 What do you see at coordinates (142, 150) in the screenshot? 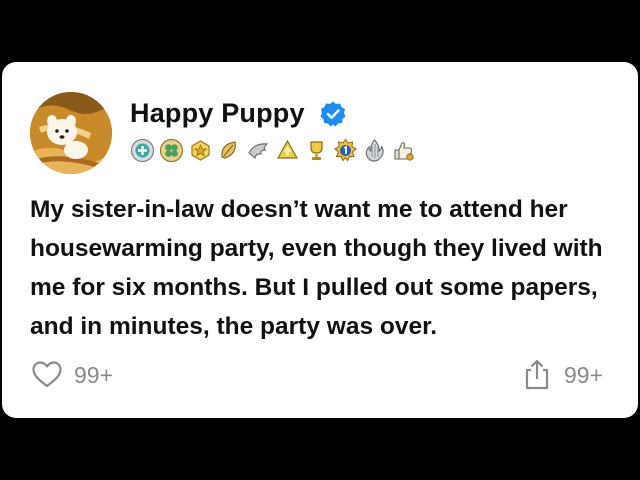
I see `teal-cross-badge-icon` at bounding box center [142, 150].